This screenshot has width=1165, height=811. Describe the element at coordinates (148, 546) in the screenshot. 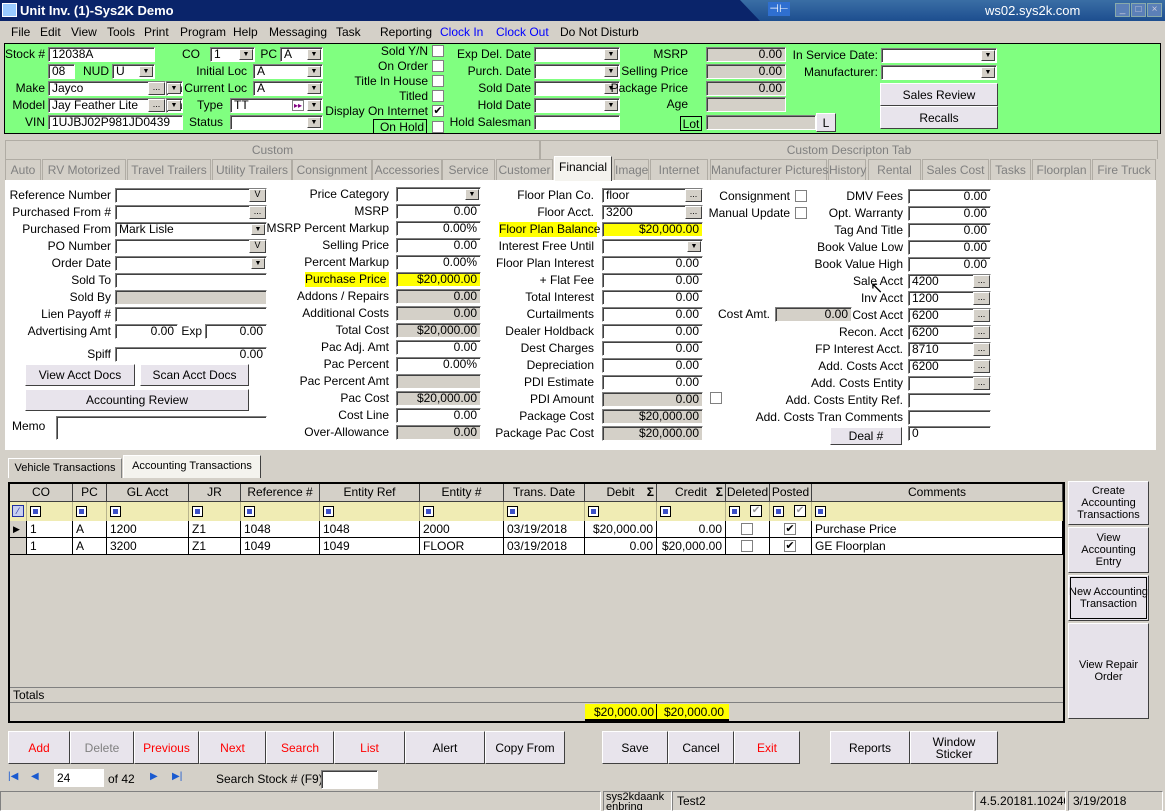

I see `cell-gl-acct: 3200` at that location.